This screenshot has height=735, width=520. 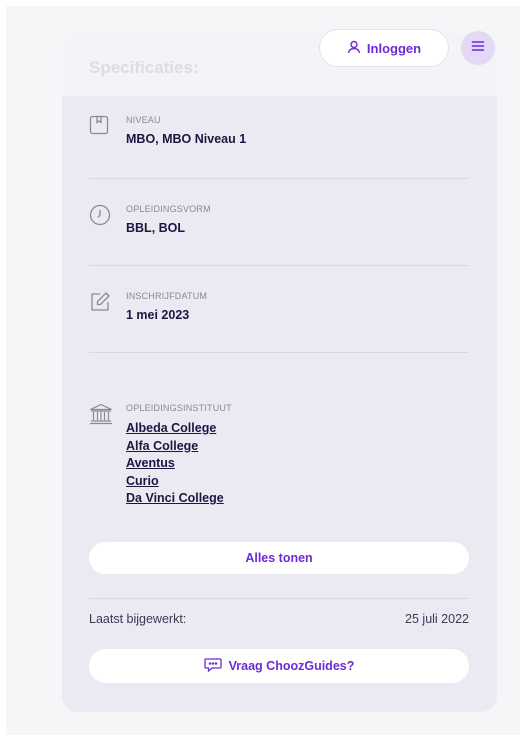 I want to click on institution-link: Da Vinci College, so click(x=175, y=499).